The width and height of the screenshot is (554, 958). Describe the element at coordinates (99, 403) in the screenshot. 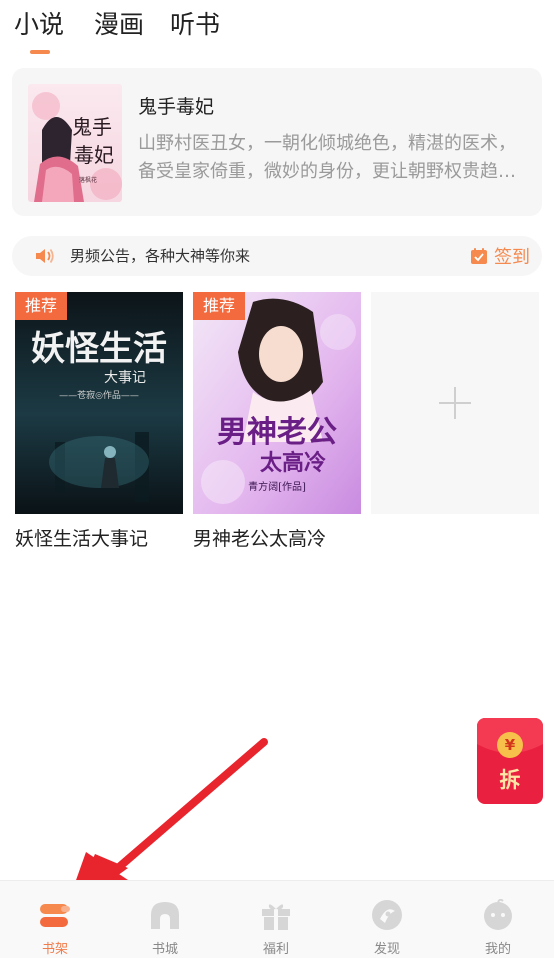

I see `book-cover: 妖怪生活 大事记 ——苍寂◎作品—— 推荐` at that location.